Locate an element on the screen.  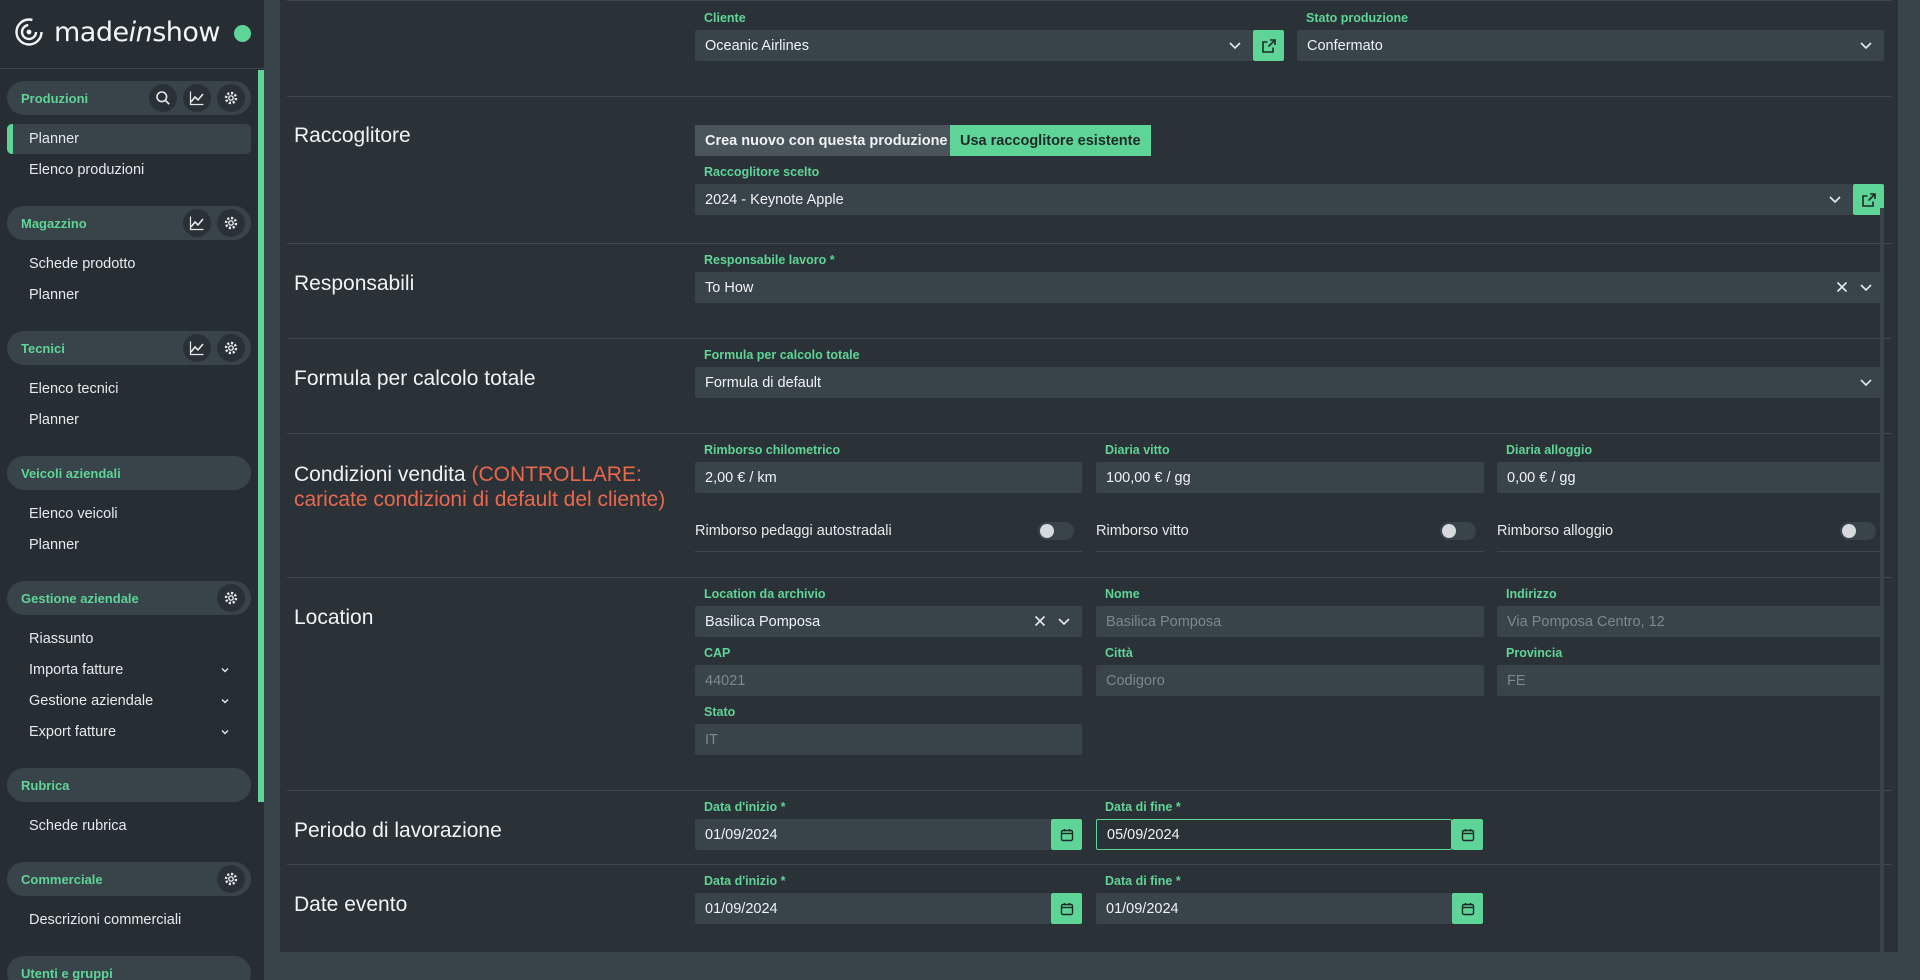
diaria-alloggio-label: Diaria alloggio is located at coordinates (1549, 450).